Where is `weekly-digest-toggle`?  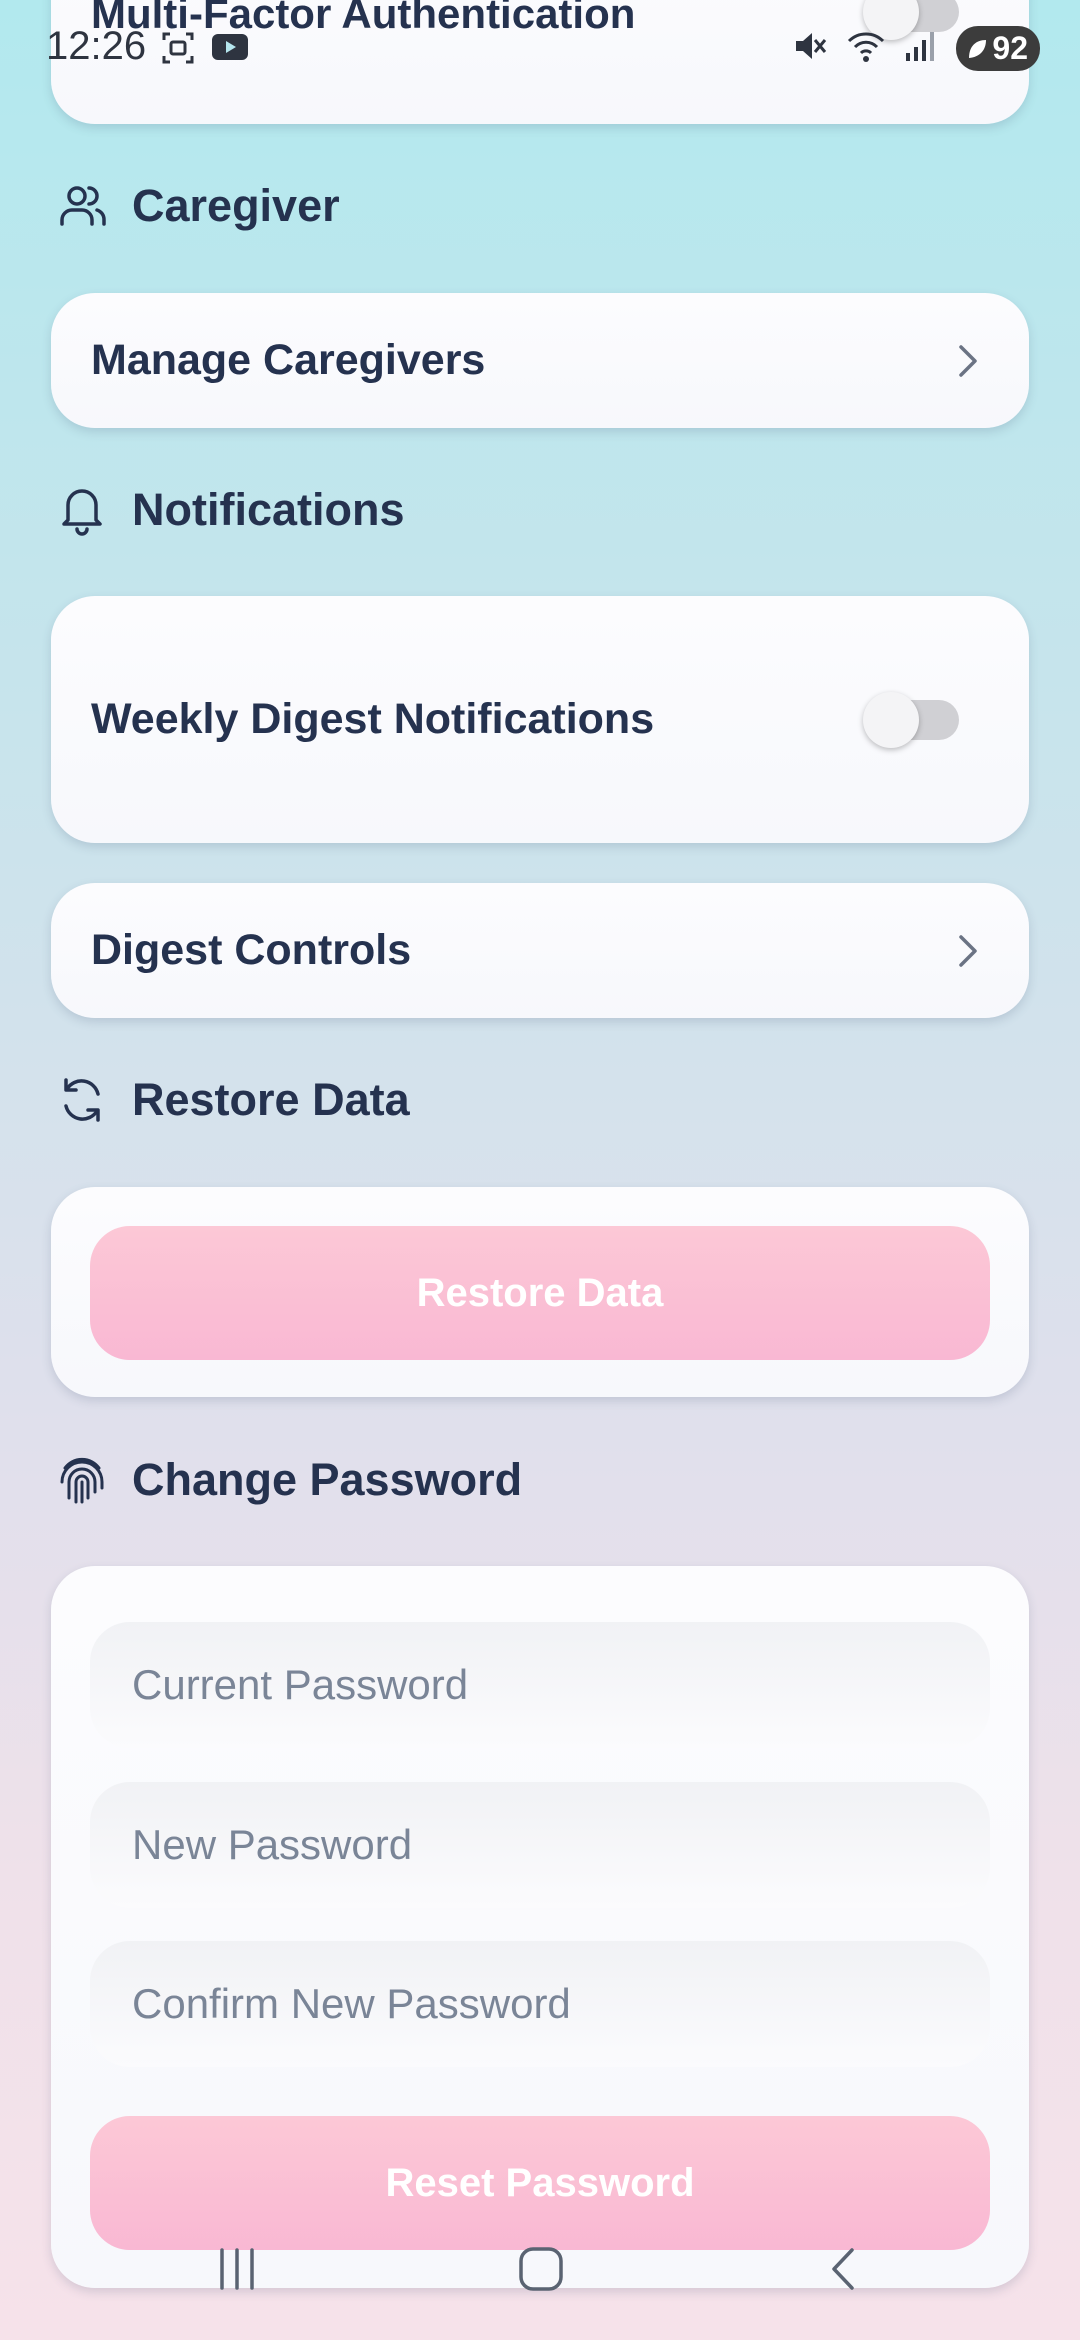 weekly-digest-toggle is located at coordinates (911, 720).